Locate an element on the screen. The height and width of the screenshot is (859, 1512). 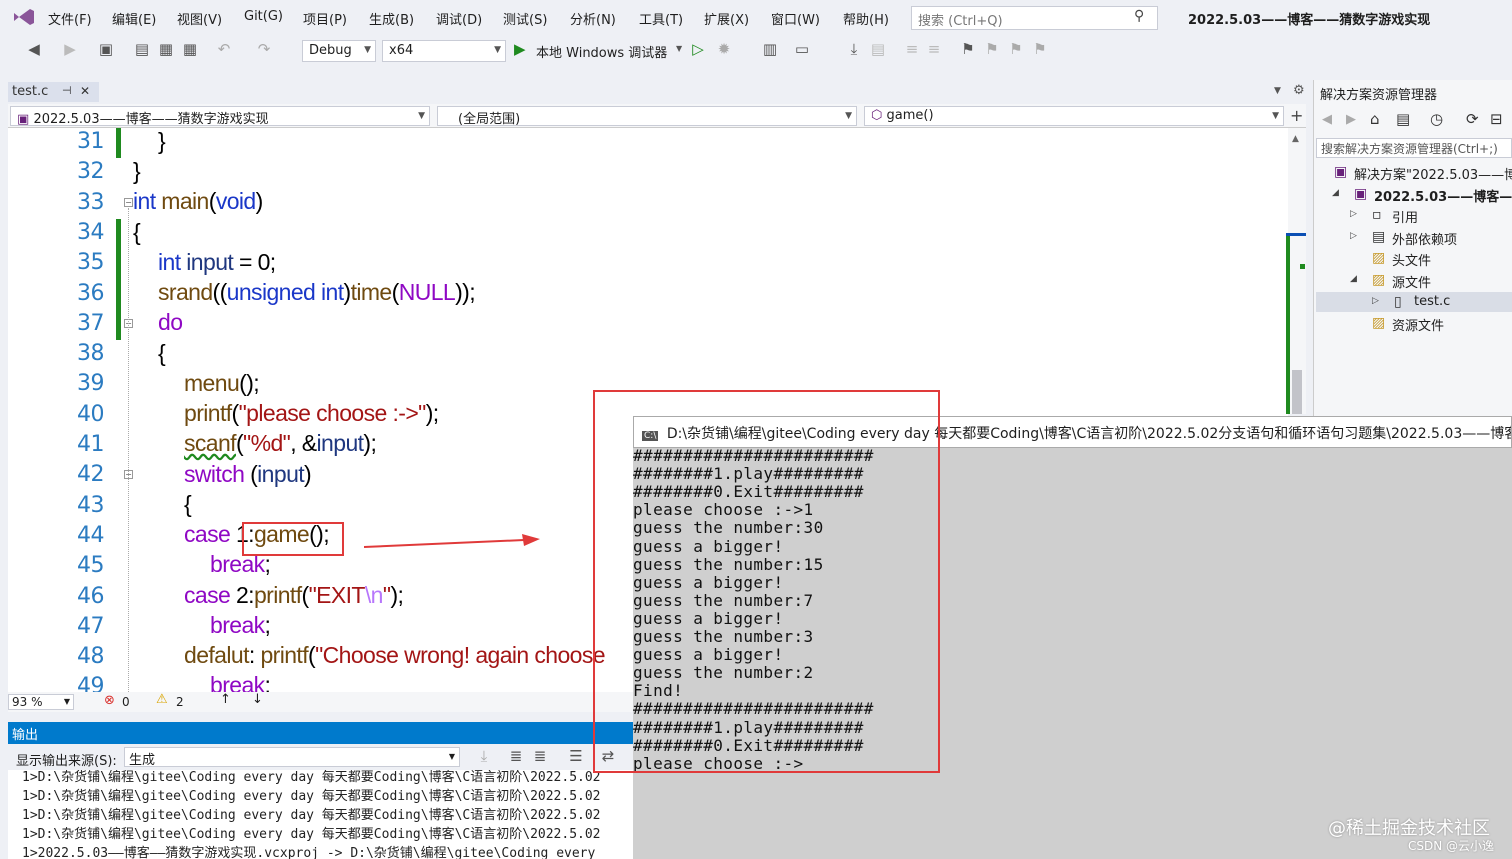
tree-test-c: test.c is located at coordinates (1432, 301).